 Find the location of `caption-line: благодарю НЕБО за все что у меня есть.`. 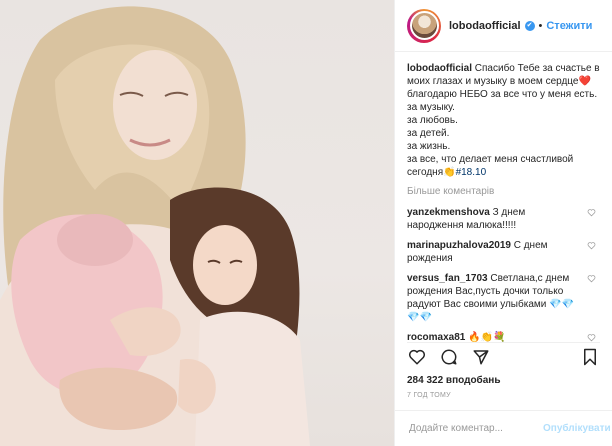

caption-line: благодарю НЕБО за все что у меня есть. is located at coordinates (502, 94).